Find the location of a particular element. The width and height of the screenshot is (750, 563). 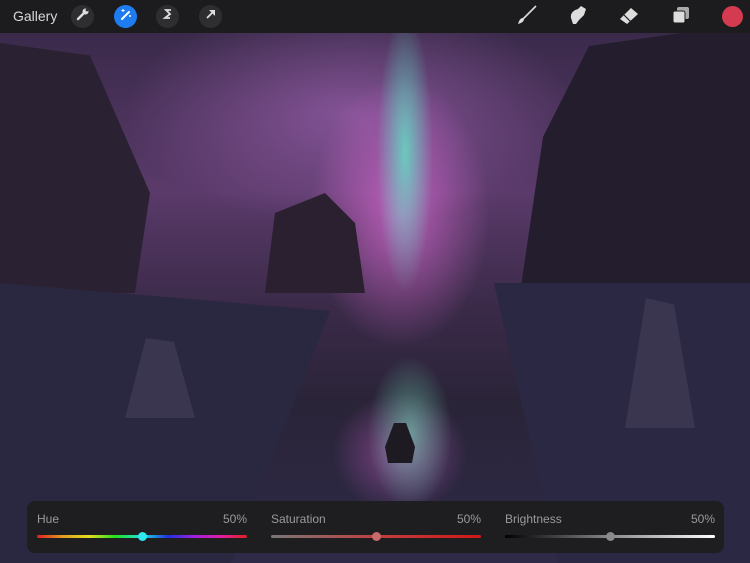

smudge-button is located at coordinates (578, 17).